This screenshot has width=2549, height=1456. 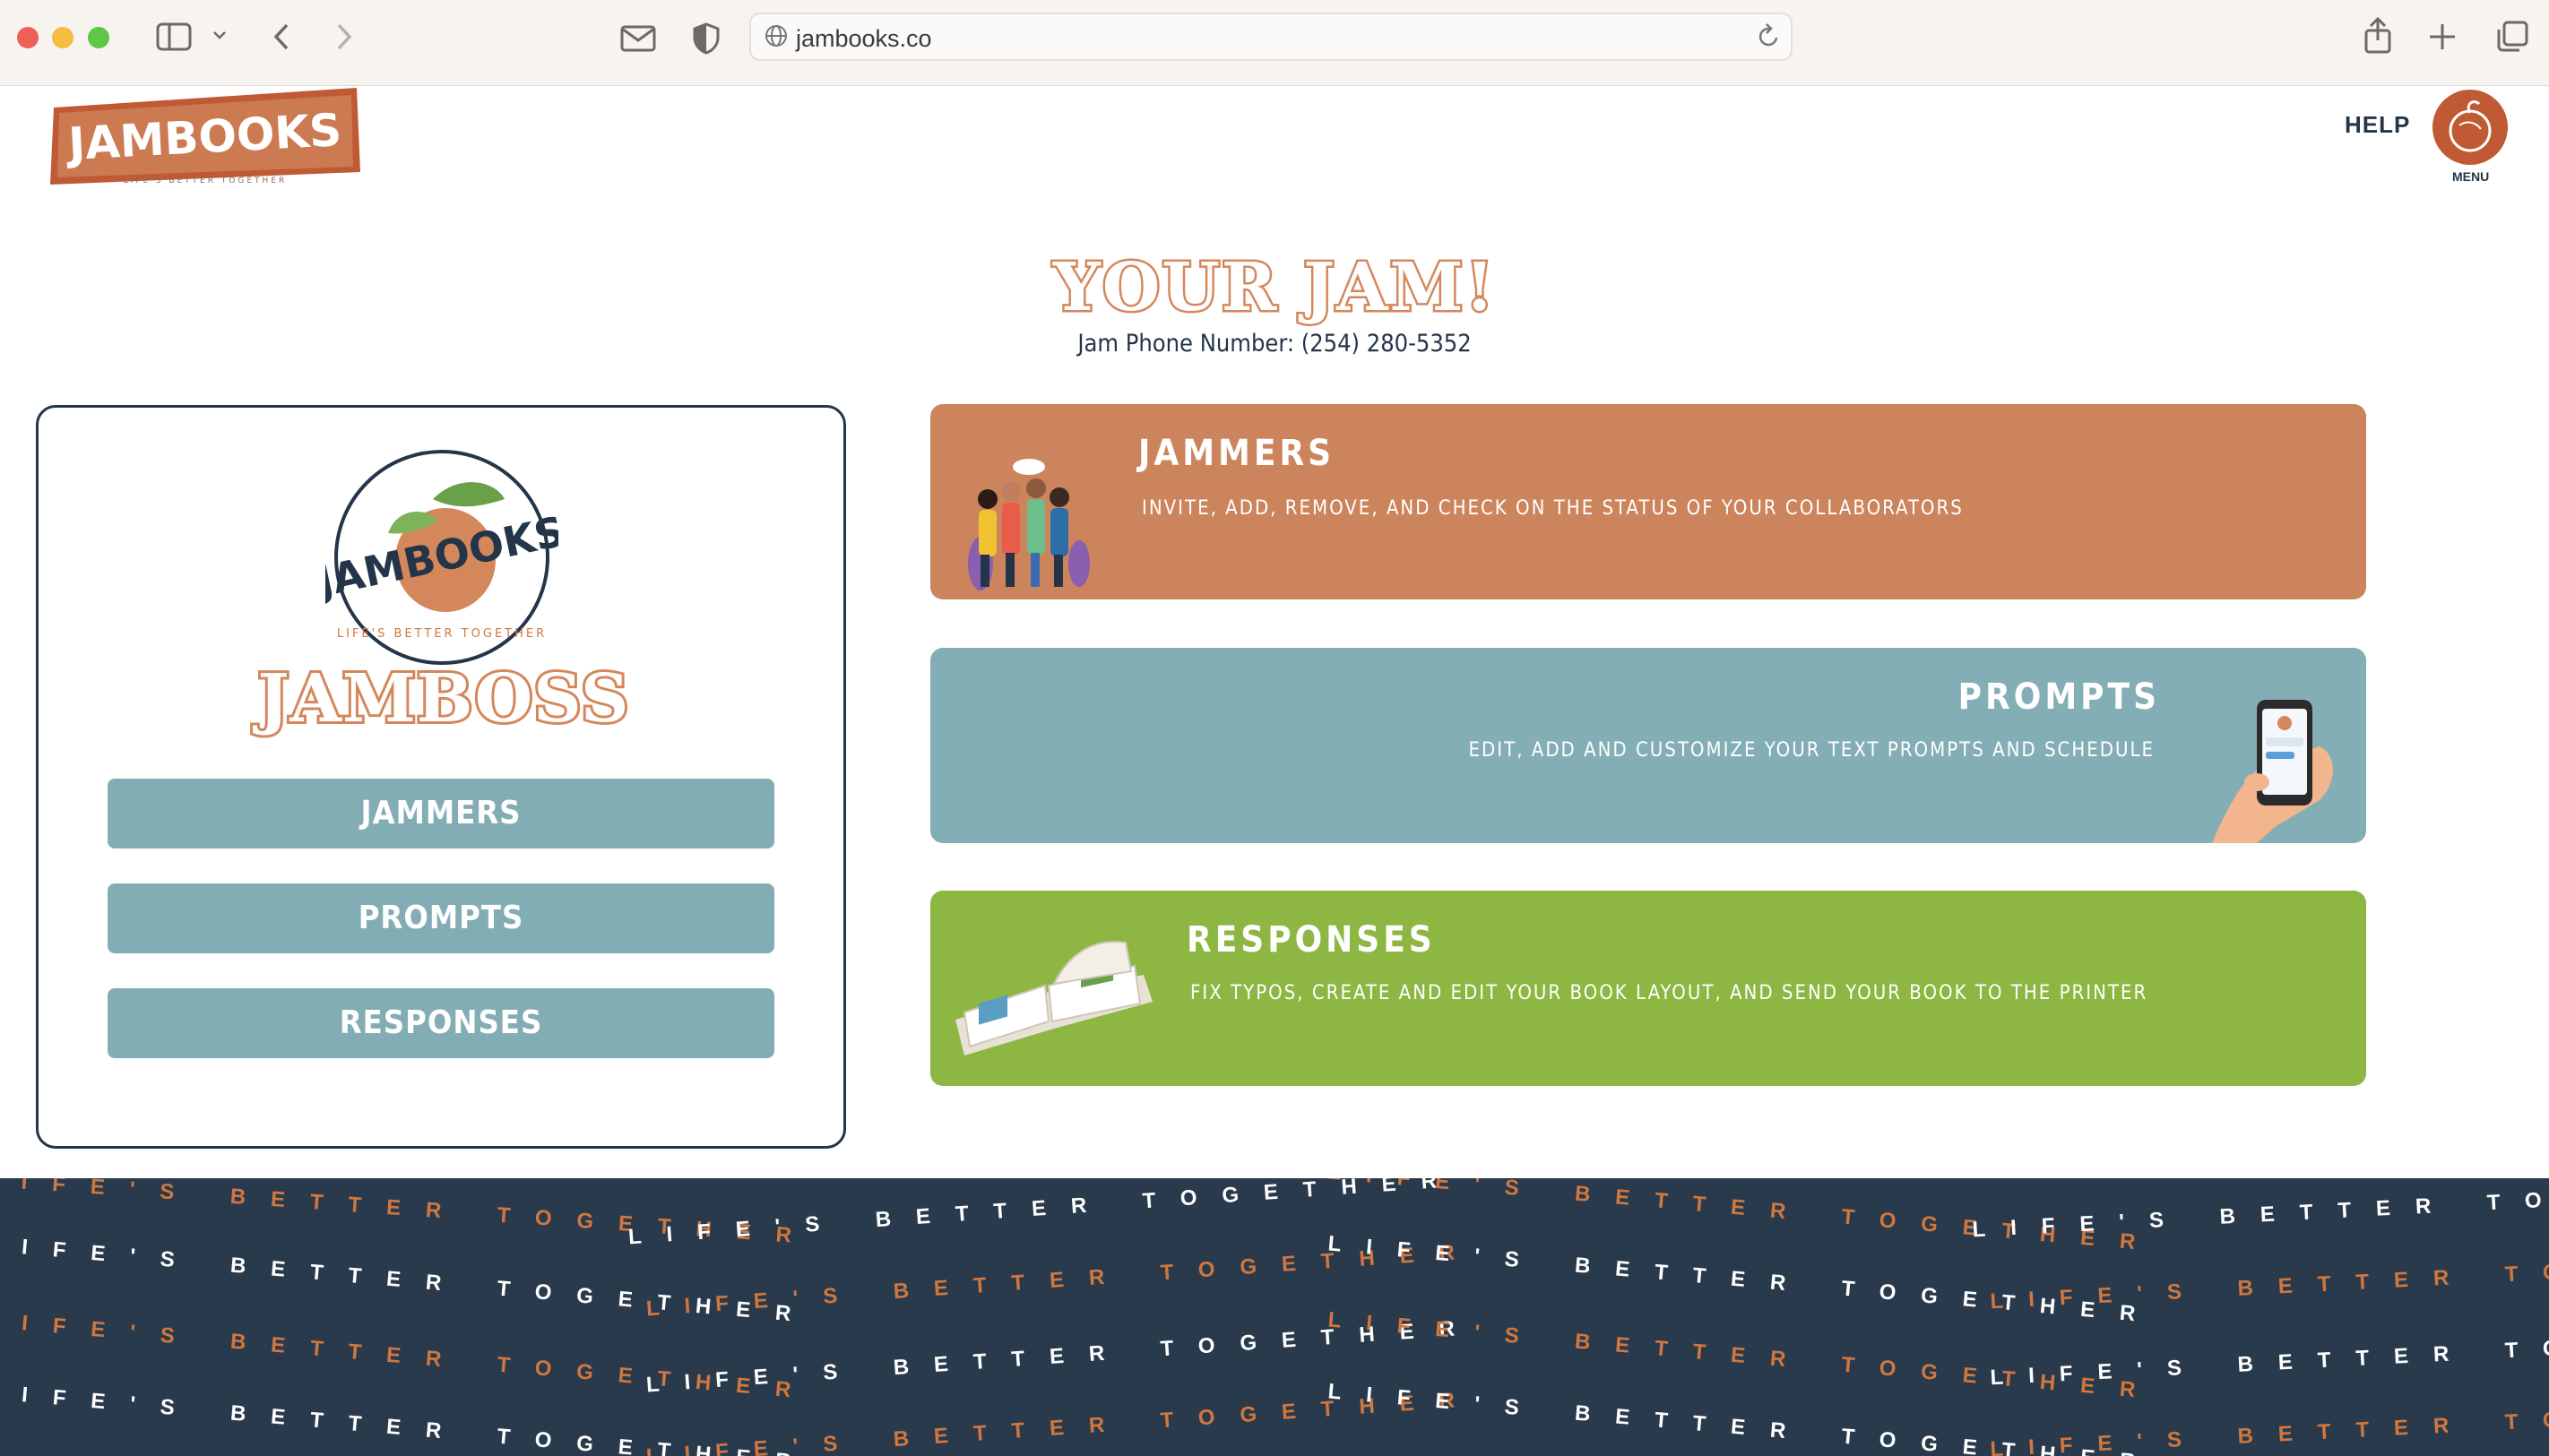 What do you see at coordinates (706, 39) in the screenshot?
I see `shield-icon` at bounding box center [706, 39].